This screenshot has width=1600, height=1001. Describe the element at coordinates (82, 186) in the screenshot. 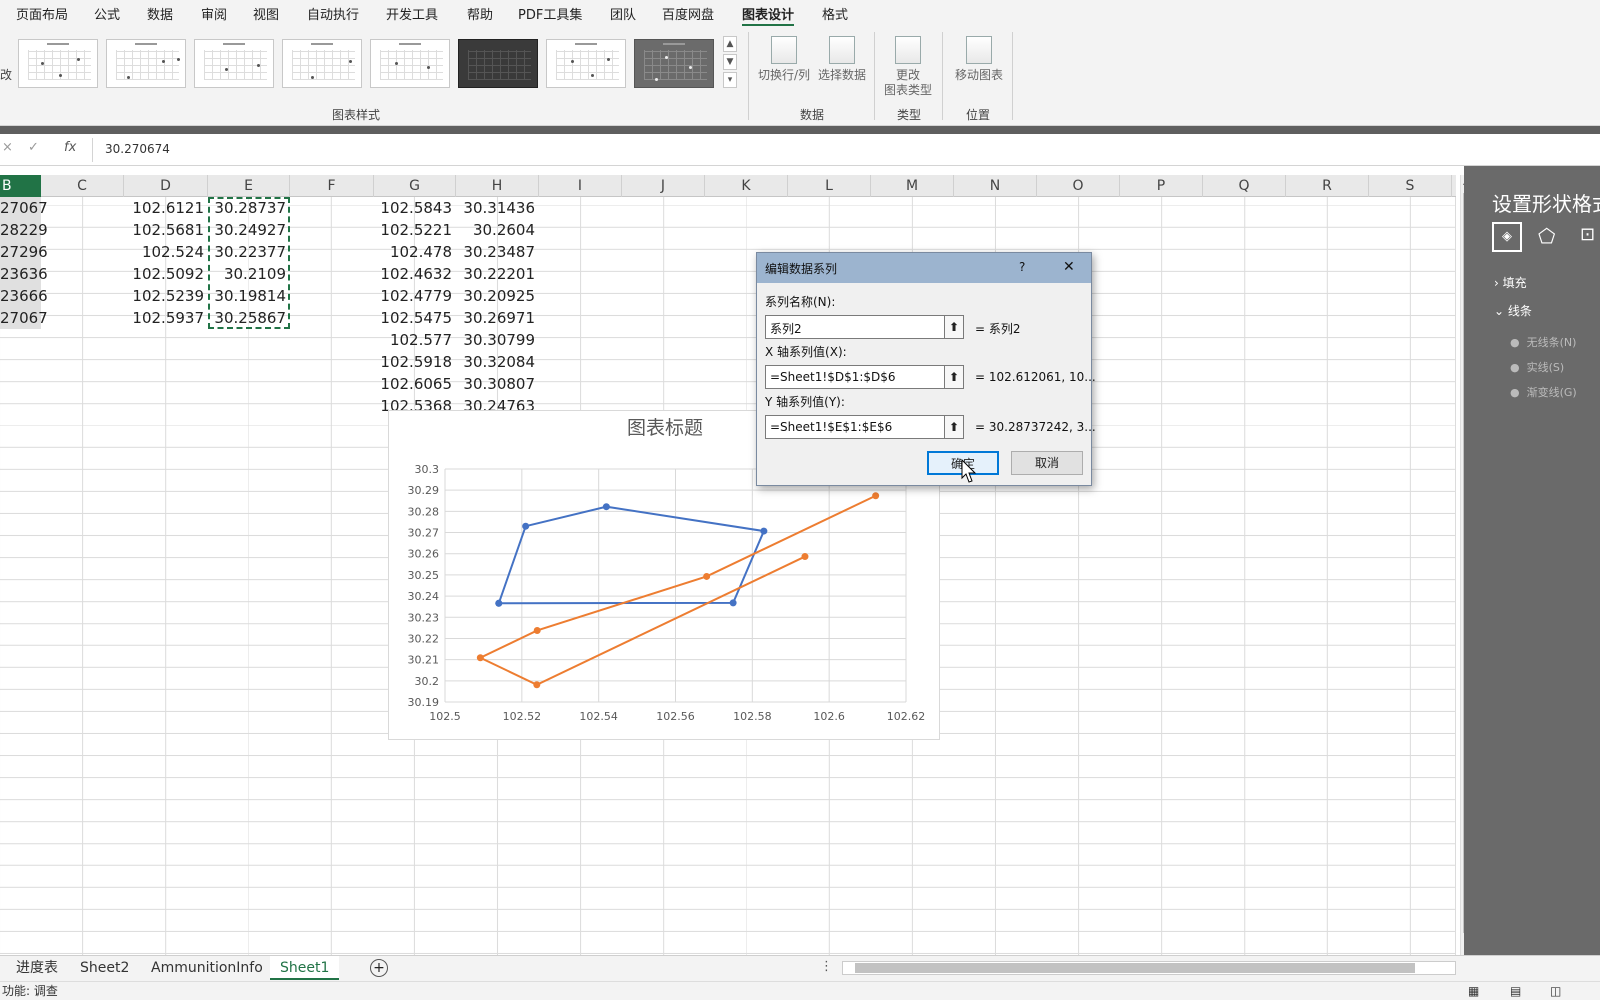

I see `col-header-c: C` at that location.